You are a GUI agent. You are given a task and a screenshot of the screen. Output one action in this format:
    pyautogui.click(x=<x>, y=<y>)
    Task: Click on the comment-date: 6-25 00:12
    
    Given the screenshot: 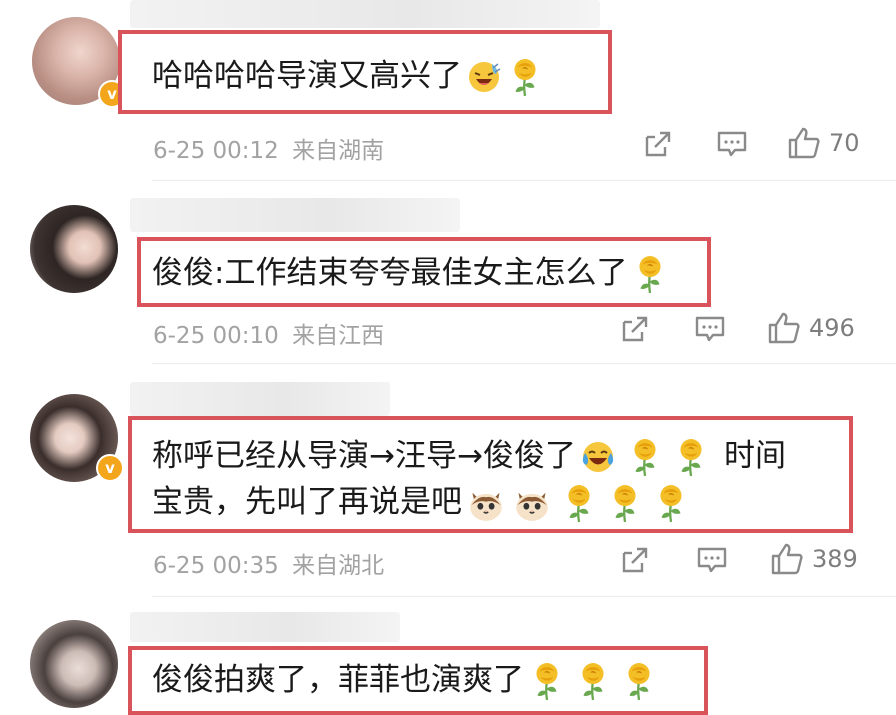 What is the action you would take?
    pyautogui.click(x=216, y=151)
    